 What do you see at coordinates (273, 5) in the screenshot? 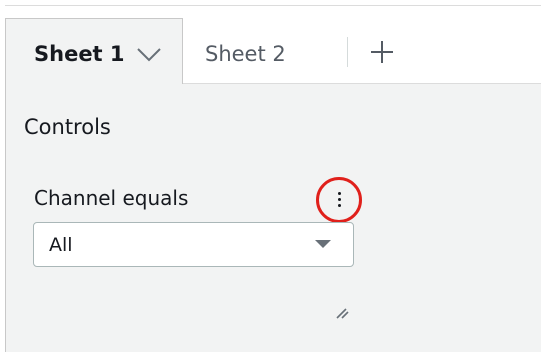
I see `panel-top-border` at bounding box center [273, 5].